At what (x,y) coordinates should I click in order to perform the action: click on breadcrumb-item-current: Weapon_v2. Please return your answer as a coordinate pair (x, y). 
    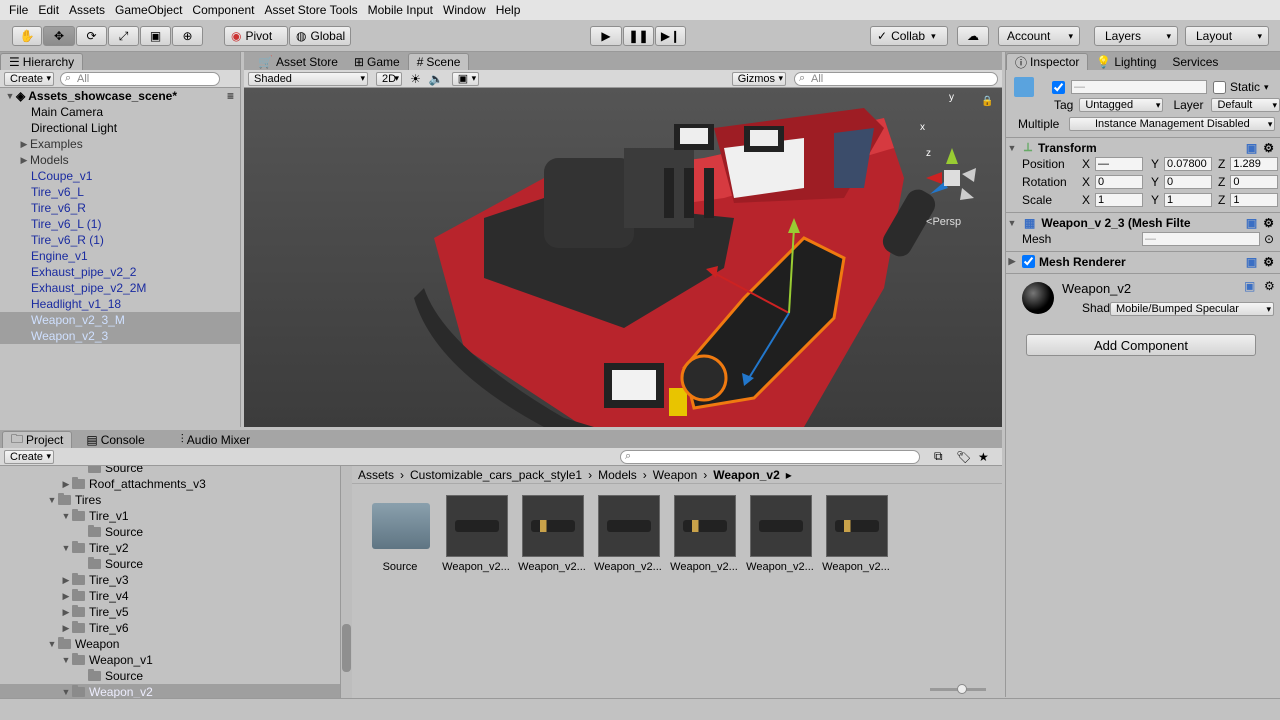
    Looking at the image, I should click on (746, 475).